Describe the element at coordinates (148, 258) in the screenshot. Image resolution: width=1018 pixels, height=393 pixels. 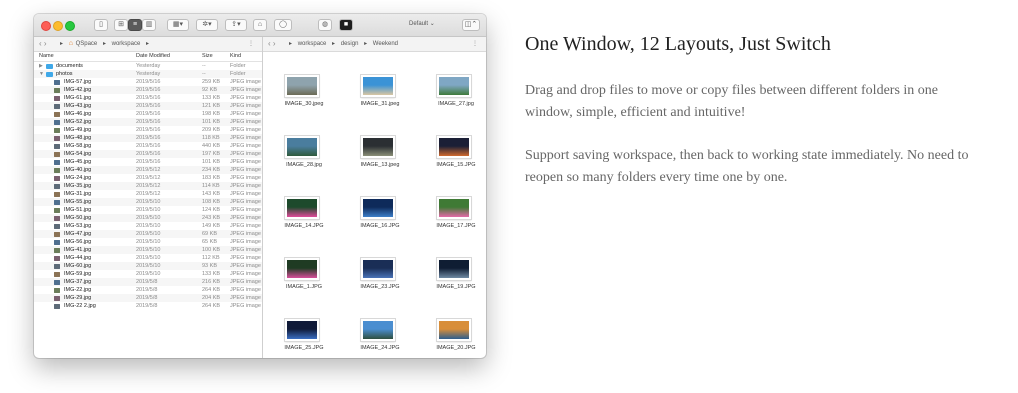
I see `file-row: IMG-44.jpg 2019/5/10 112 KB JPEG image` at that location.